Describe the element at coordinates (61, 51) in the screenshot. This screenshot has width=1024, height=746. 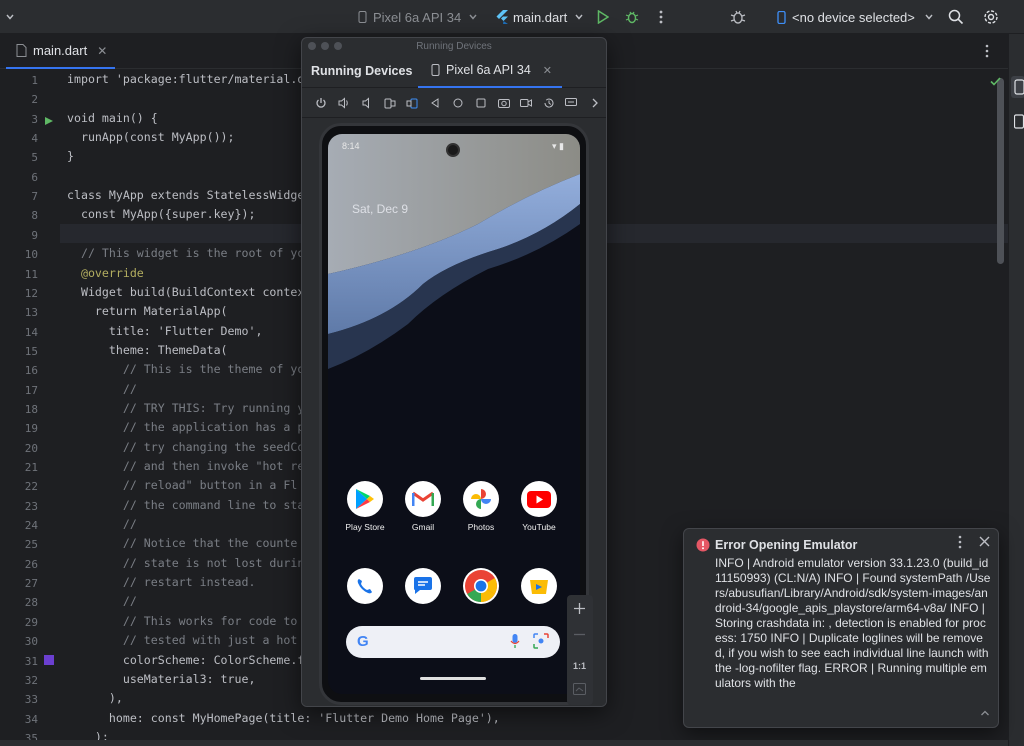
I see `tab-main-dart: main.dart ✕` at that location.